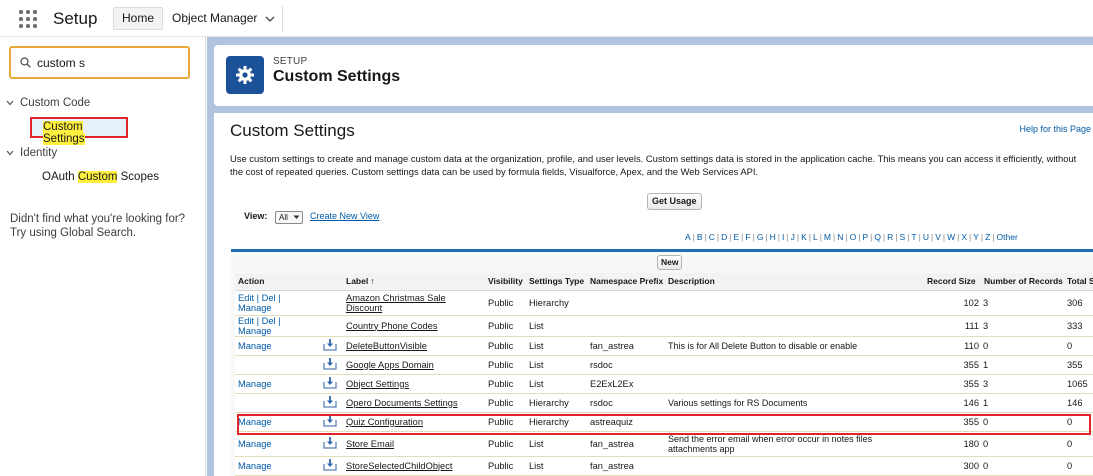 The height and width of the screenshot is (476, 1093). I want to click on alpha-filter-c: C, so click(712, 237).